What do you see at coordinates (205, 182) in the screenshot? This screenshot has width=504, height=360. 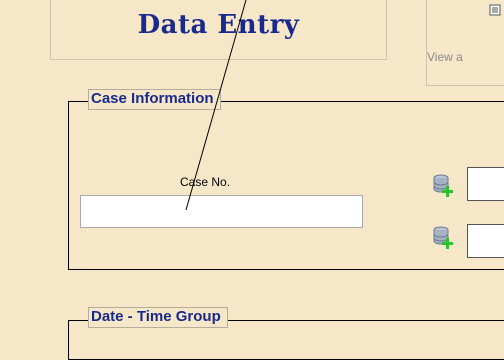 I see `case-no-label: Case No.` at bounding box center [205, 182].